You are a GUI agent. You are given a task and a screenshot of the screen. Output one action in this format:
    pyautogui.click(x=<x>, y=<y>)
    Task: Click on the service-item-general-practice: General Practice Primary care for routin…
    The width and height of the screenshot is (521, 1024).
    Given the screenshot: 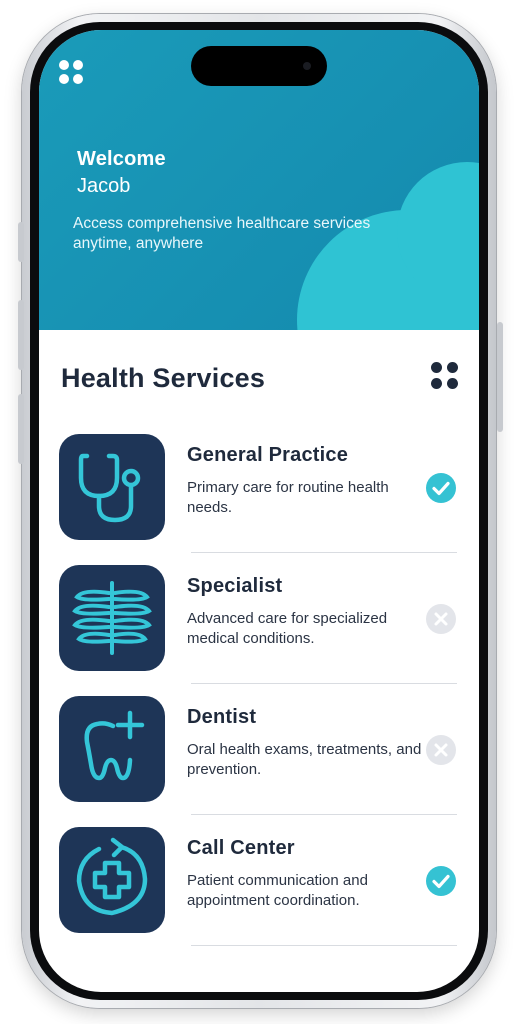 What is the action you would take?
    pyautogui.click(x=259, y=499)
    